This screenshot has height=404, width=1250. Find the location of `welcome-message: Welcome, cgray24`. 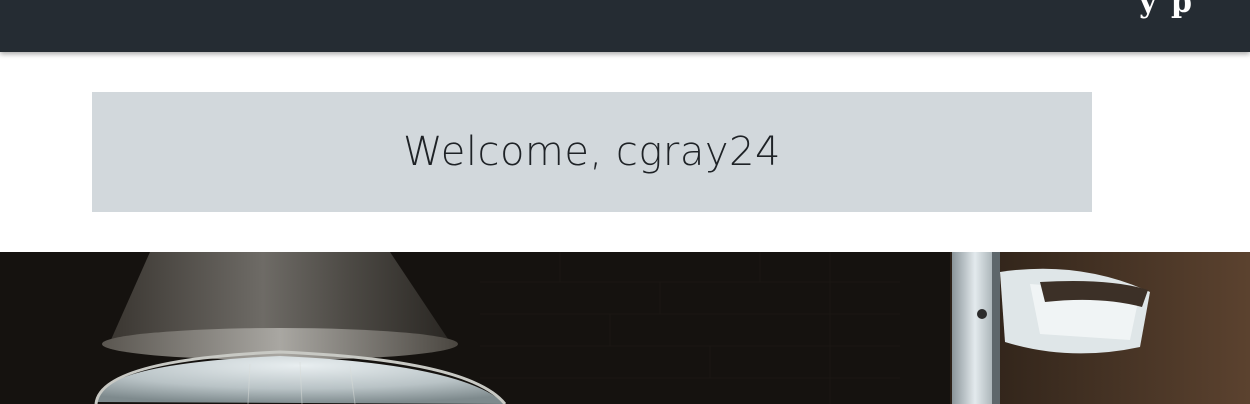

welcome-message: Welcome, cgray24 is located at coordinates (592, 152).